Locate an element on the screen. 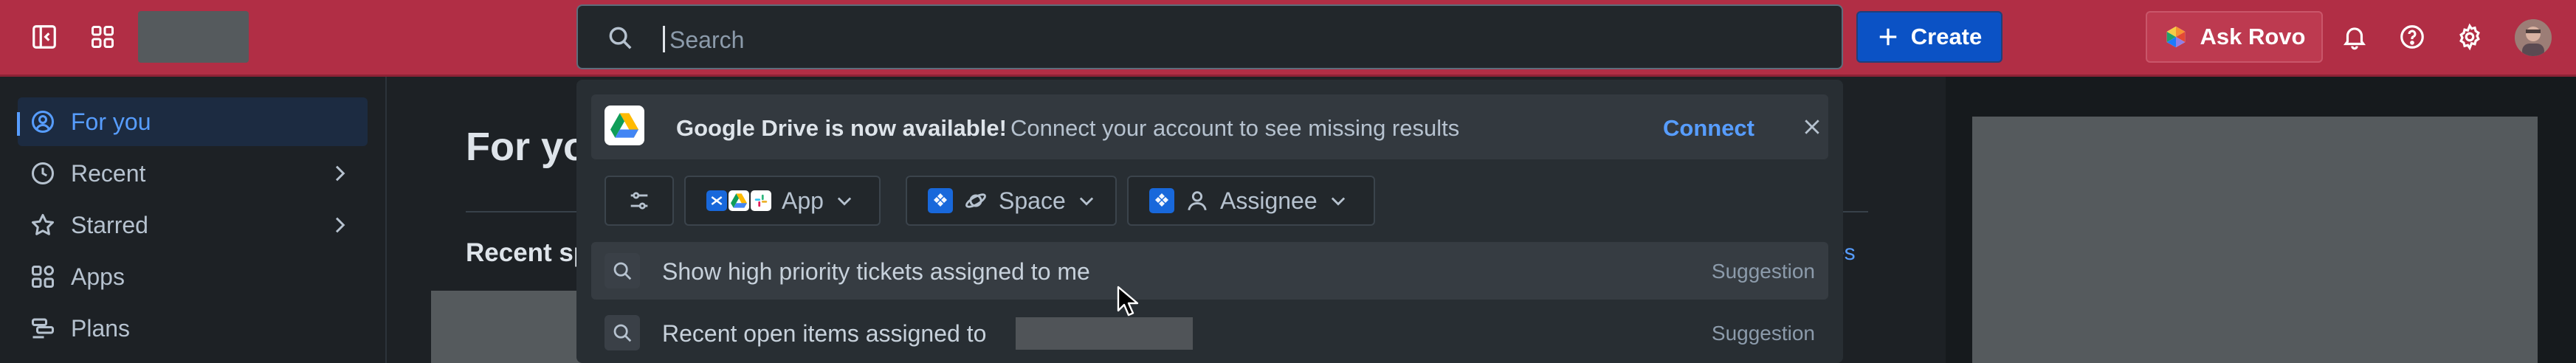 This screenshot has width=2576, height=363. star-icon is located at coordinates (43, 225).